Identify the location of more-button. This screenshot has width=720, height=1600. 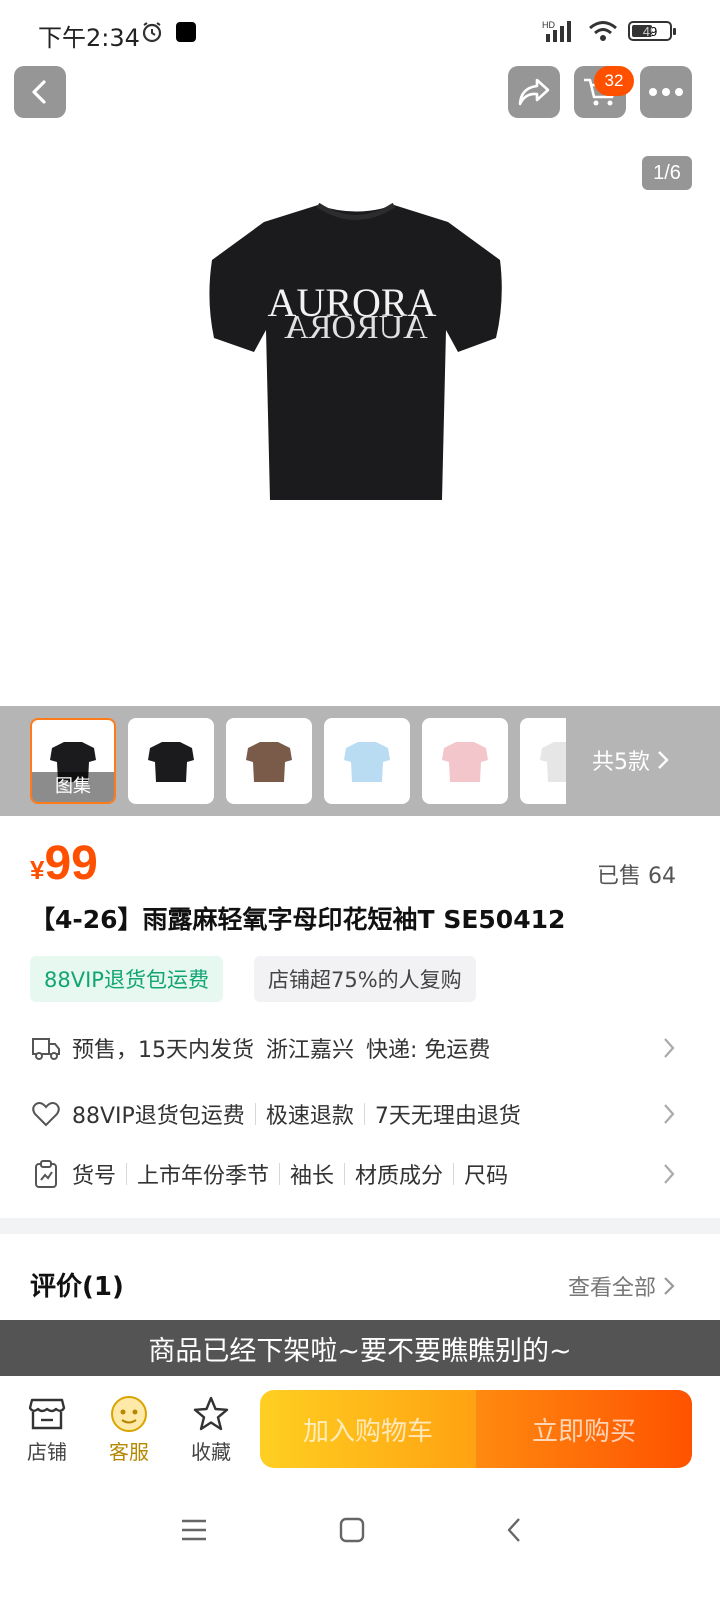
(666, 92).